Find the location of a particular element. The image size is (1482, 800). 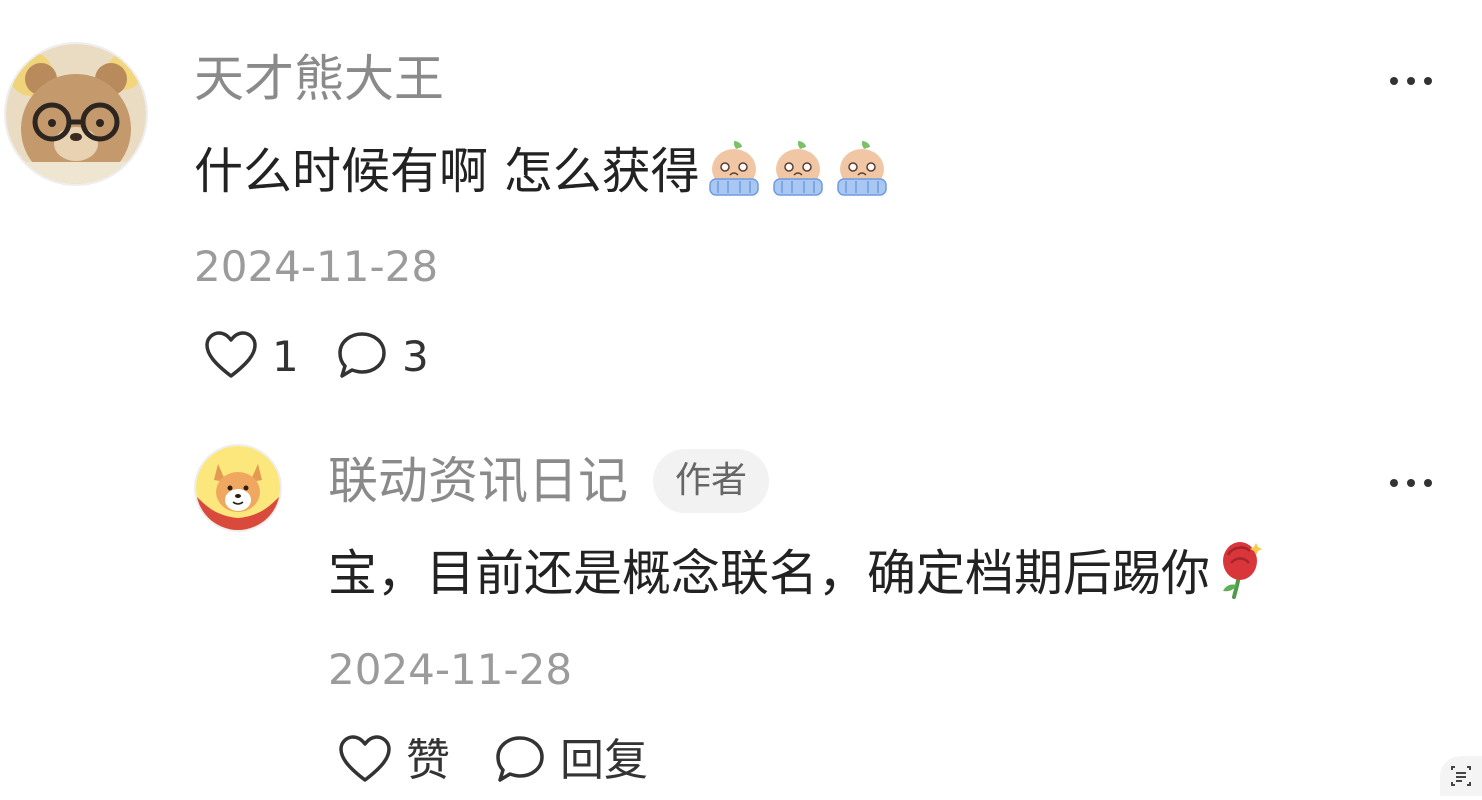

reply-avatar is located at coordinates (238, 488).